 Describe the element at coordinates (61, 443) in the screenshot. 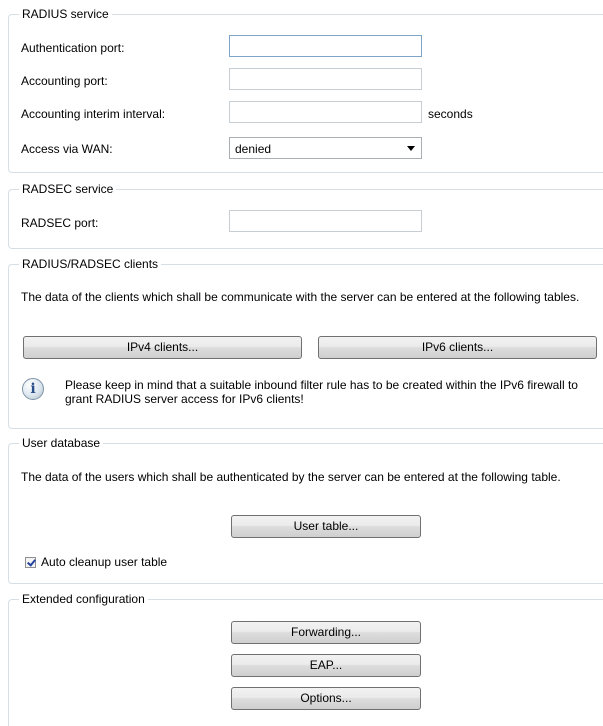

I see `user-database-title: User database` at that location.